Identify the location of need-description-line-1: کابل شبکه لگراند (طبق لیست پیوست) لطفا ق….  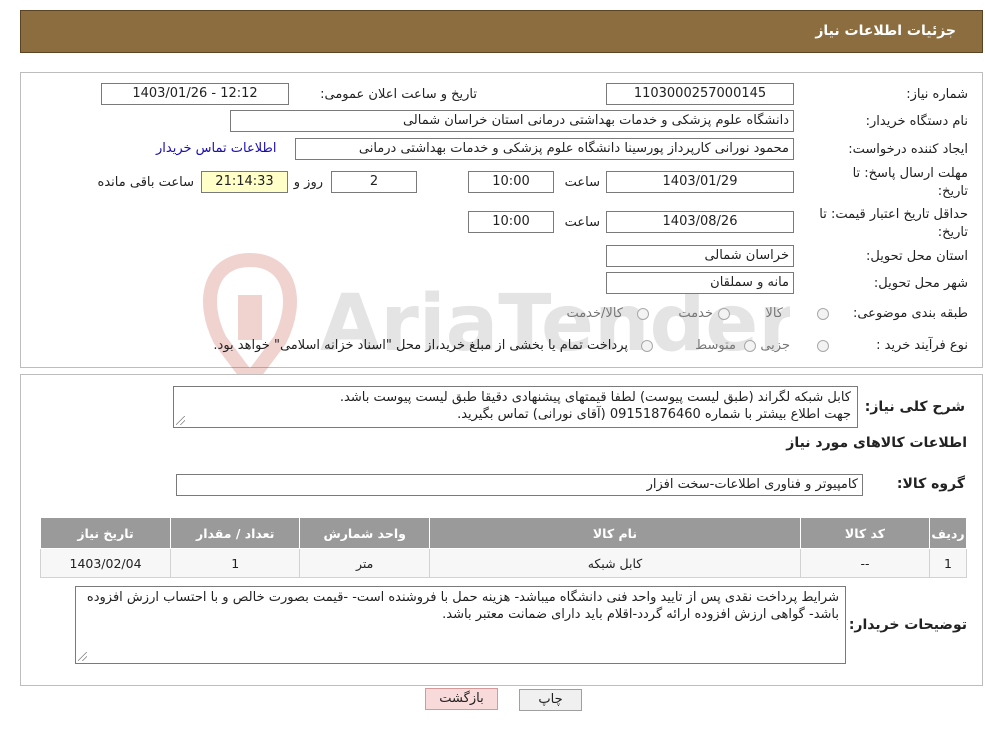
(595, 397).